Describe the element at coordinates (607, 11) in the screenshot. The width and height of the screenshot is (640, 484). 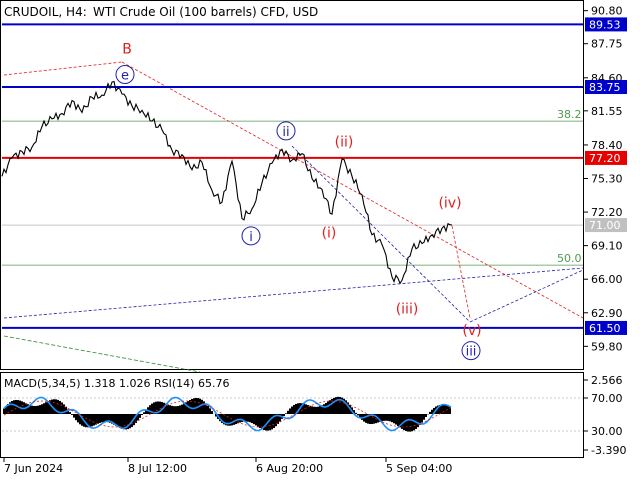
I see `price-tick-label: 90.80` at that location.